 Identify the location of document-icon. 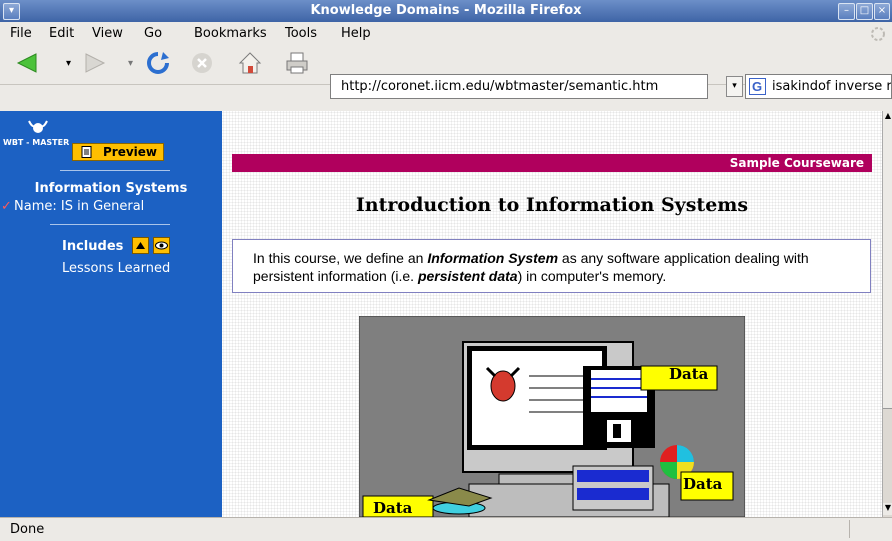
(86, 152).